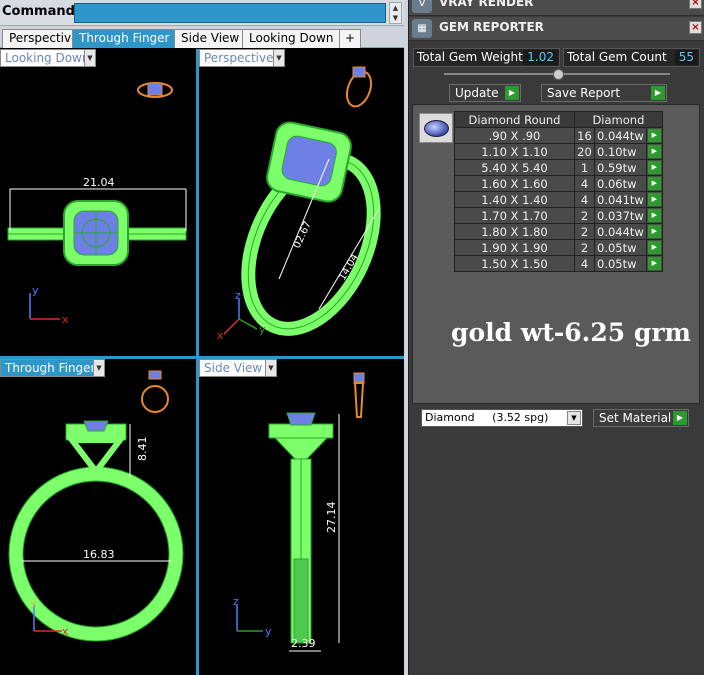  What do you see at coordinates (514, 231) in the screenshot?
I see `gem-size: 1.80 X 1.80` at bounding box center [514, 231].